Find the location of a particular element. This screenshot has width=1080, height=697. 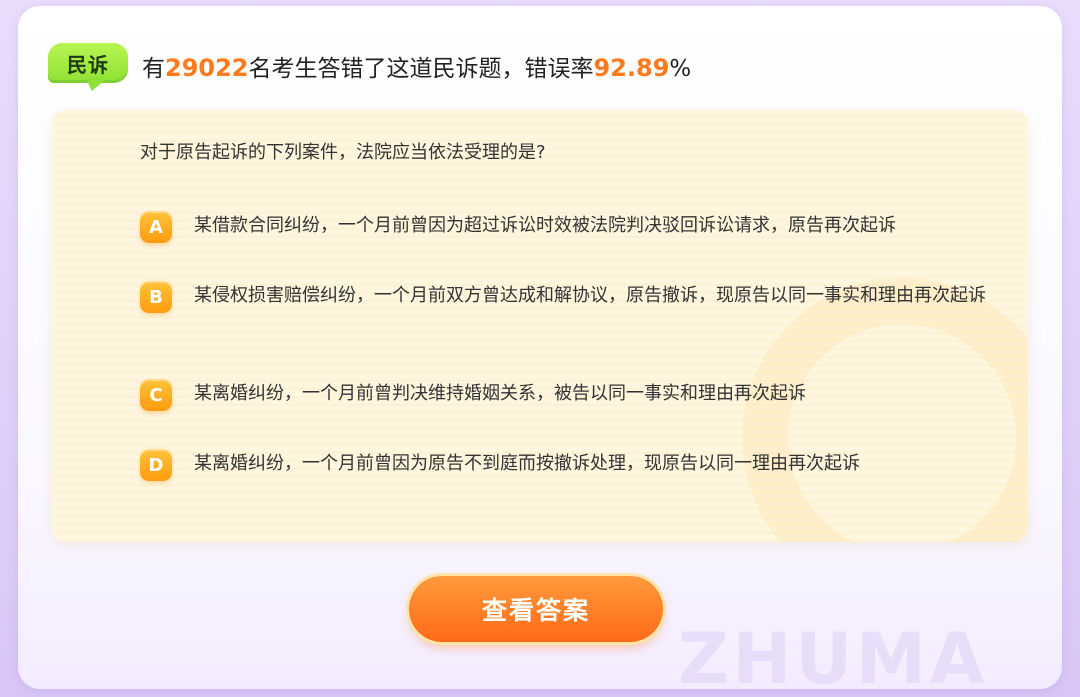

question-stem: 对于原告起诉的下列案件，法院应当依法受理的是? is located at coordinates (343, 152).